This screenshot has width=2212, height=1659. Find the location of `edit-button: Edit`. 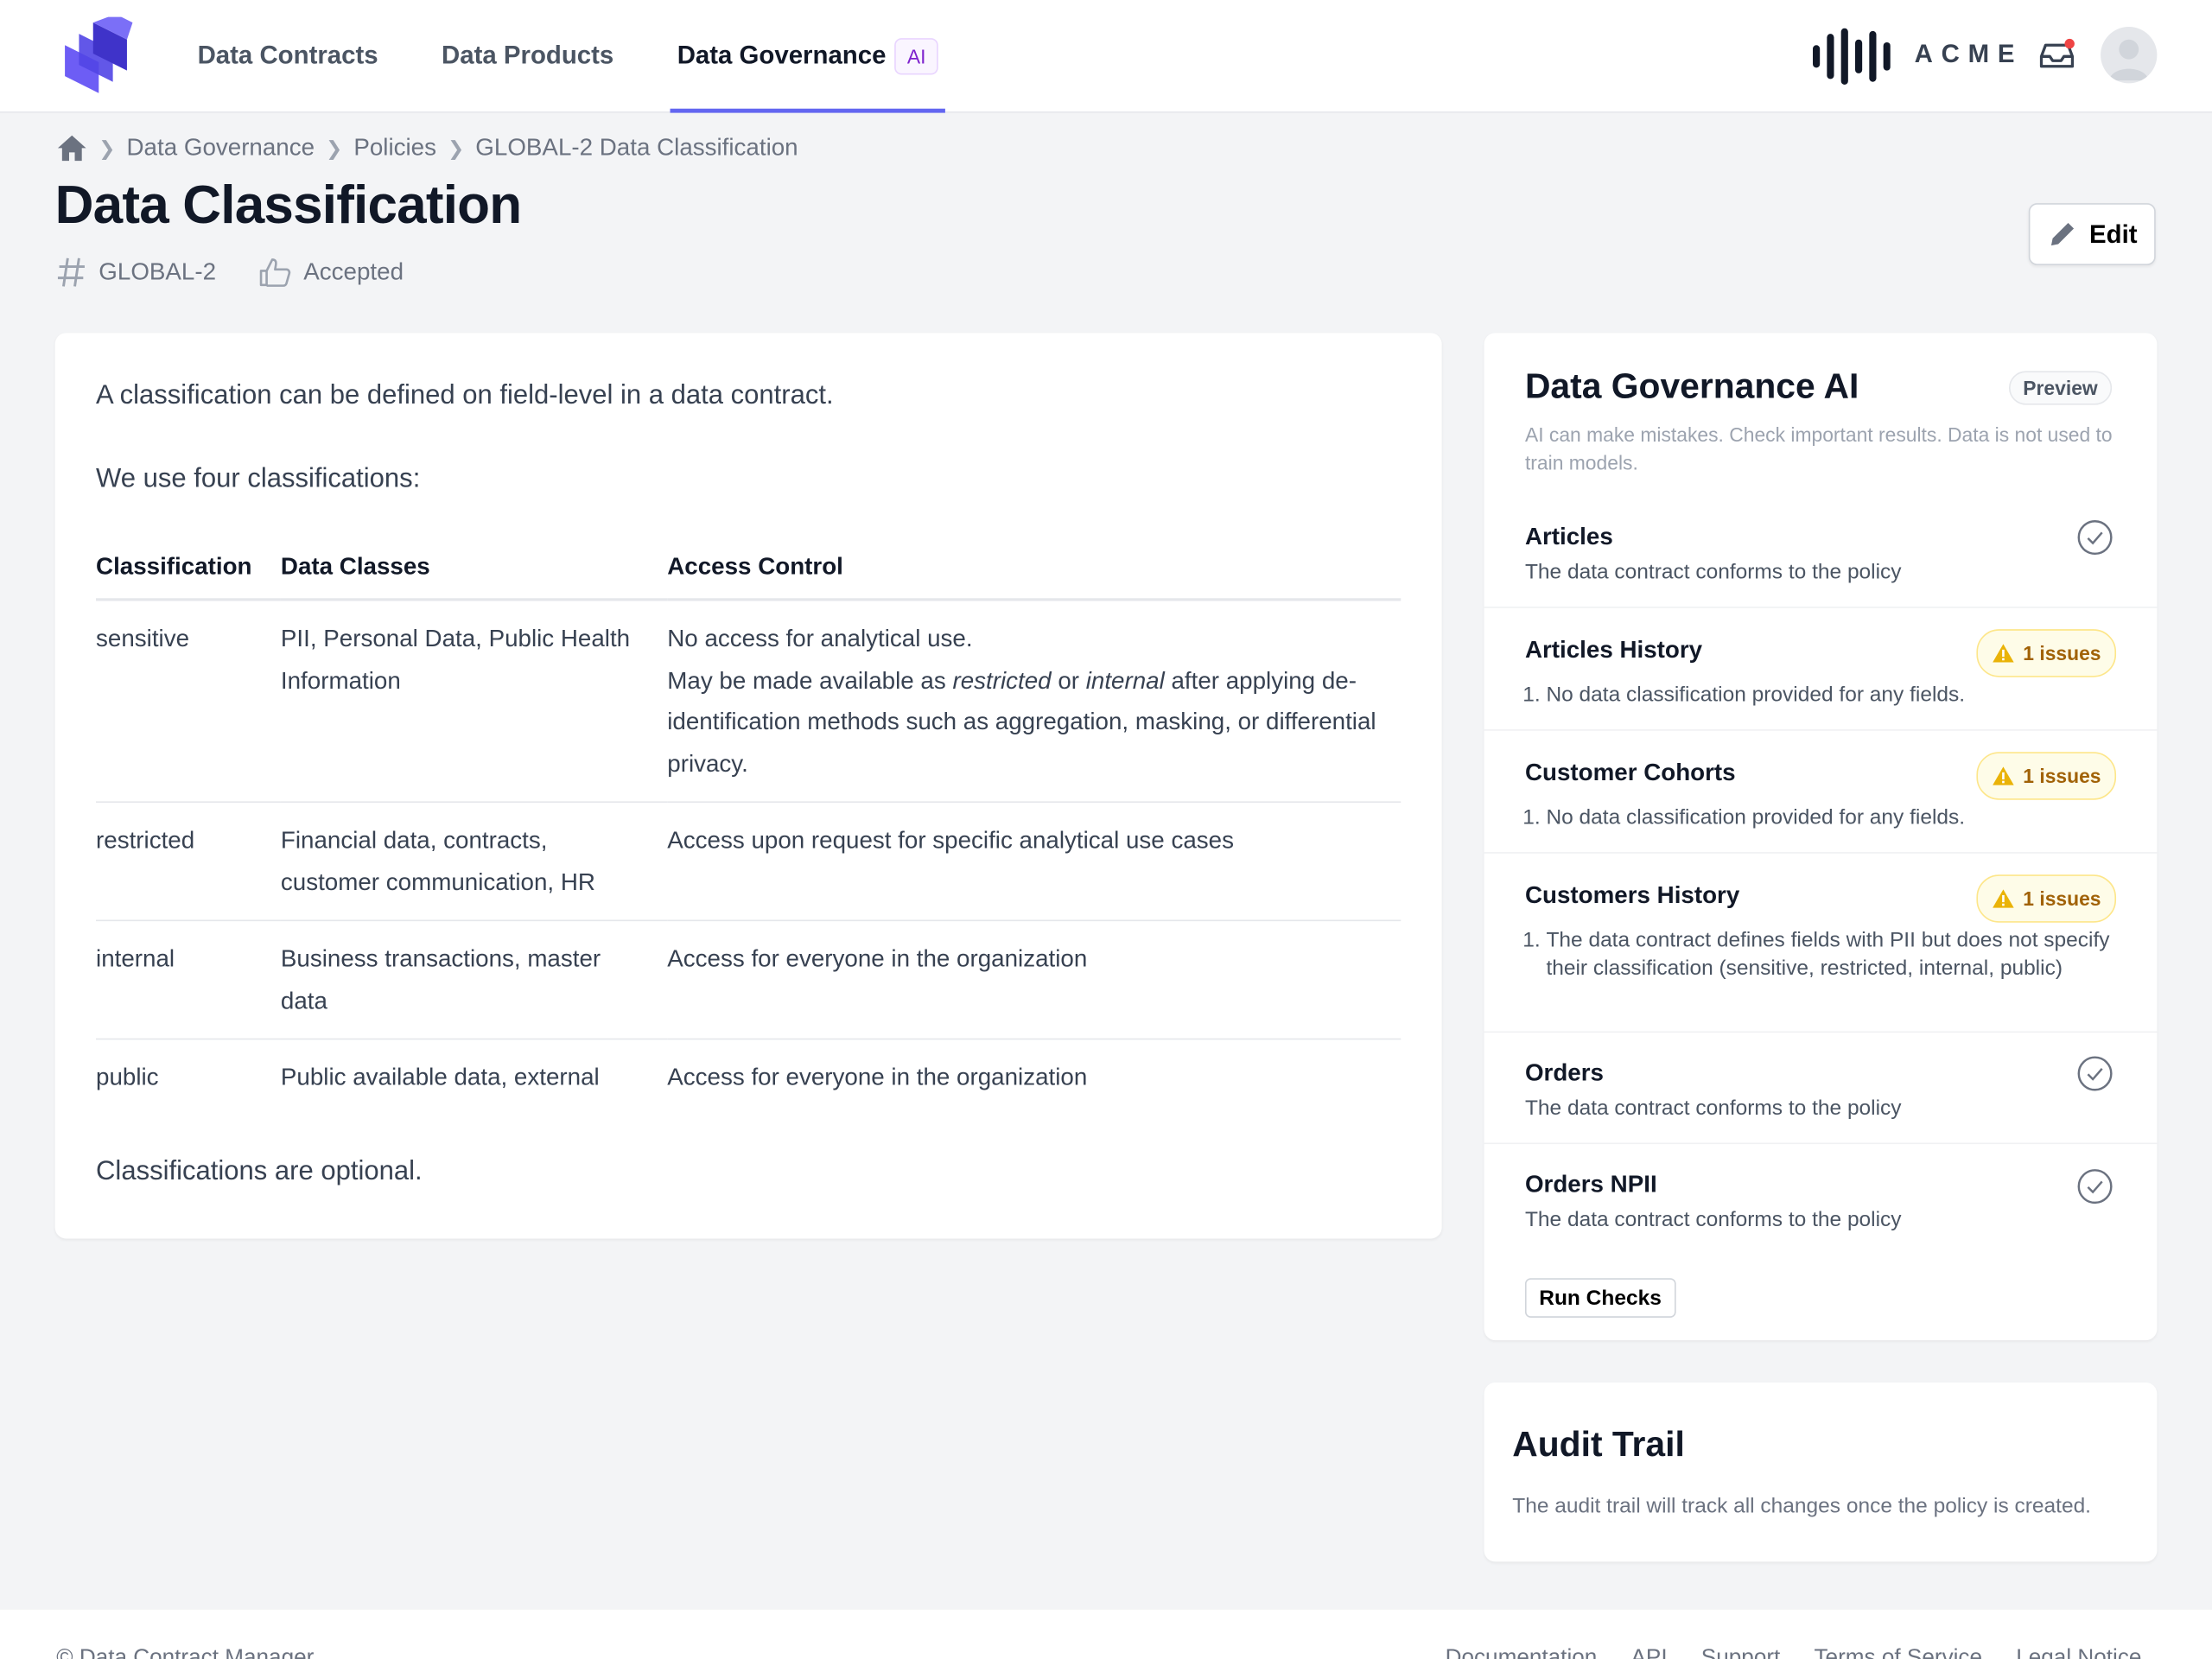

edit-button: Edit is located at coordinates (2092, 234).